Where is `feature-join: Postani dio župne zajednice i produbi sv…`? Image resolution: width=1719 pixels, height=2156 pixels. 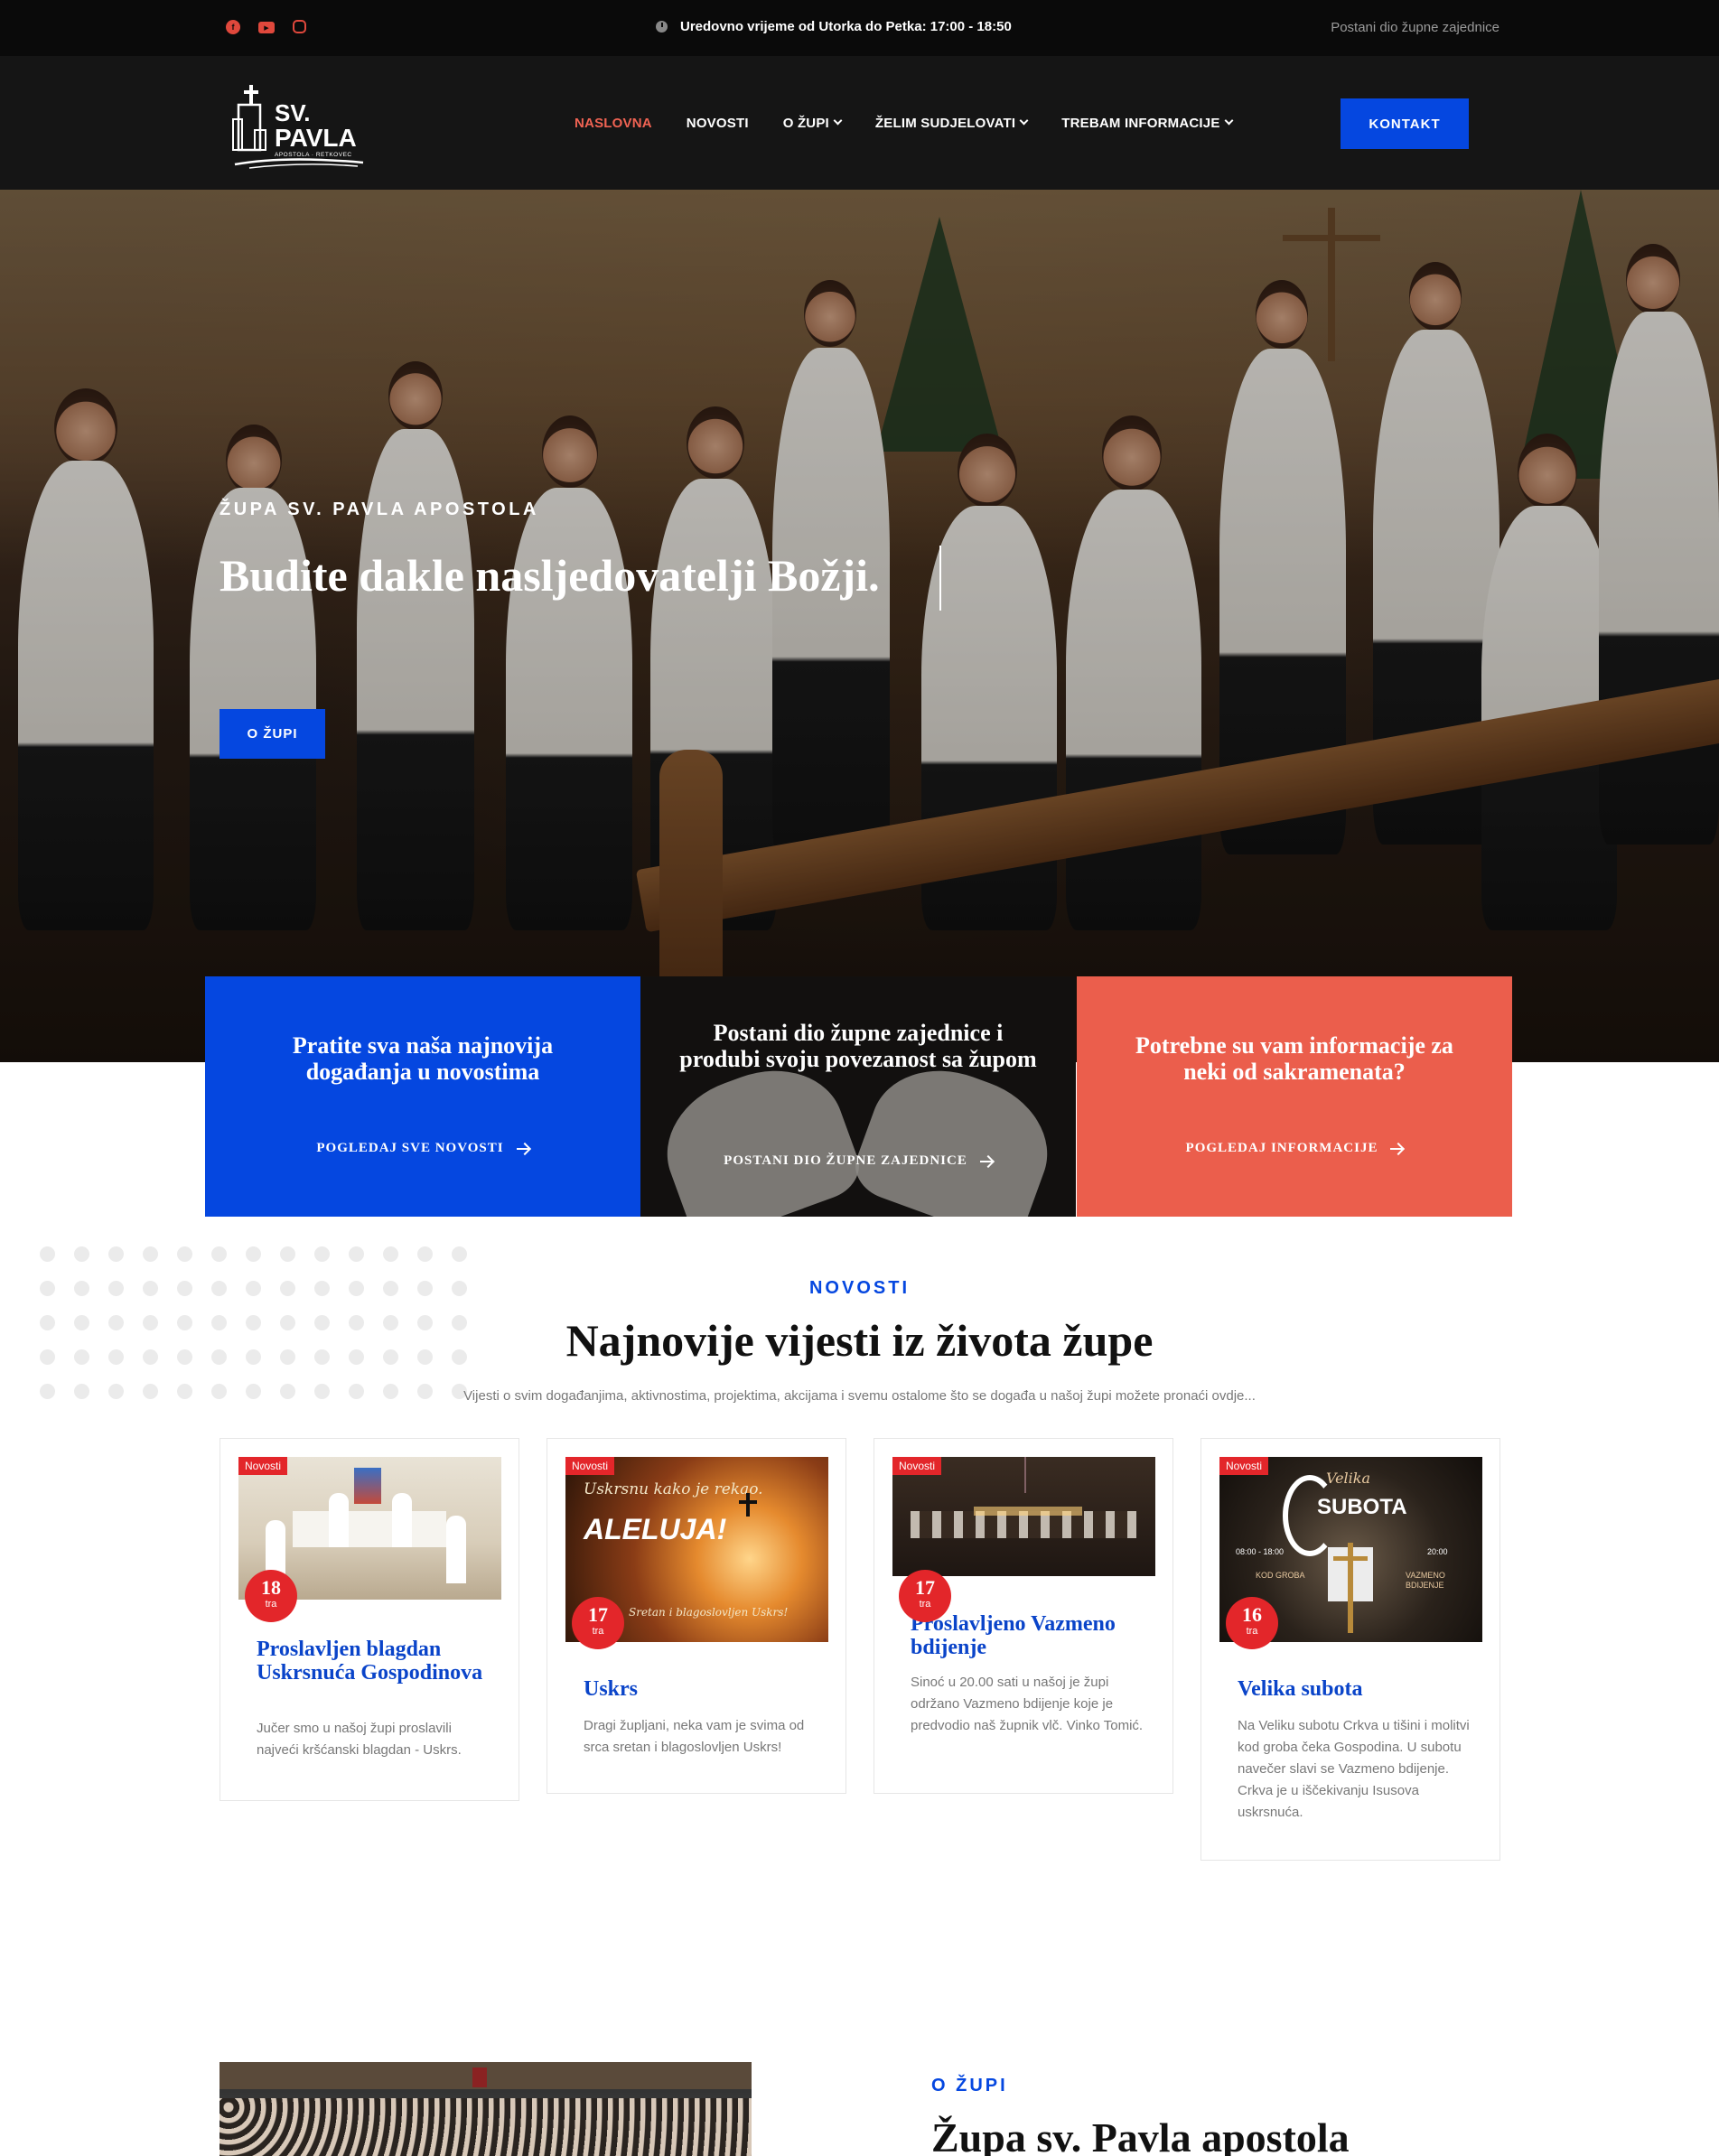 feature-join: Postani dio župne zajednice i produbi sv… is located at coordinates (858, 1096).